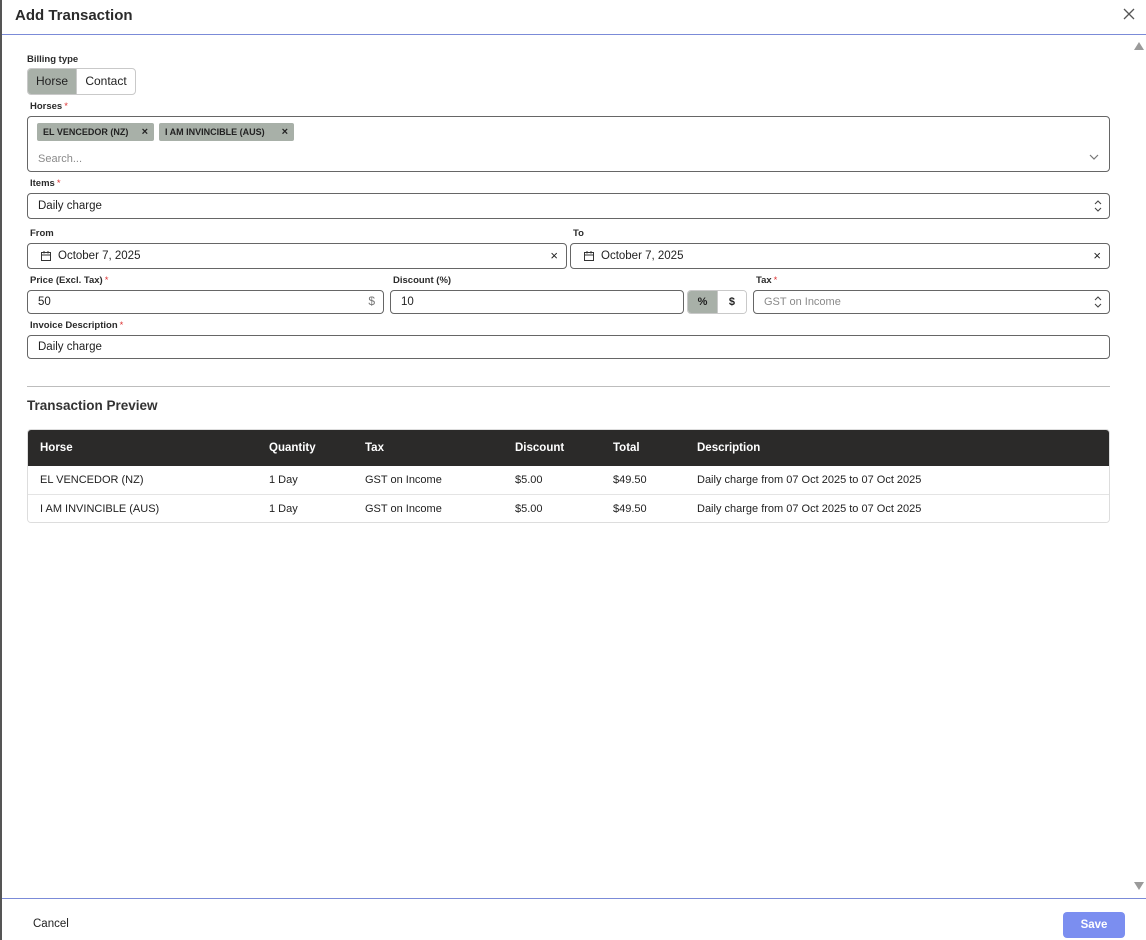 The width and height of the screenshot is (1146, 940). What do you see at coordinates (568, 386) in the screenshot?
I see `section-divider` at bounding box center [568, 386].